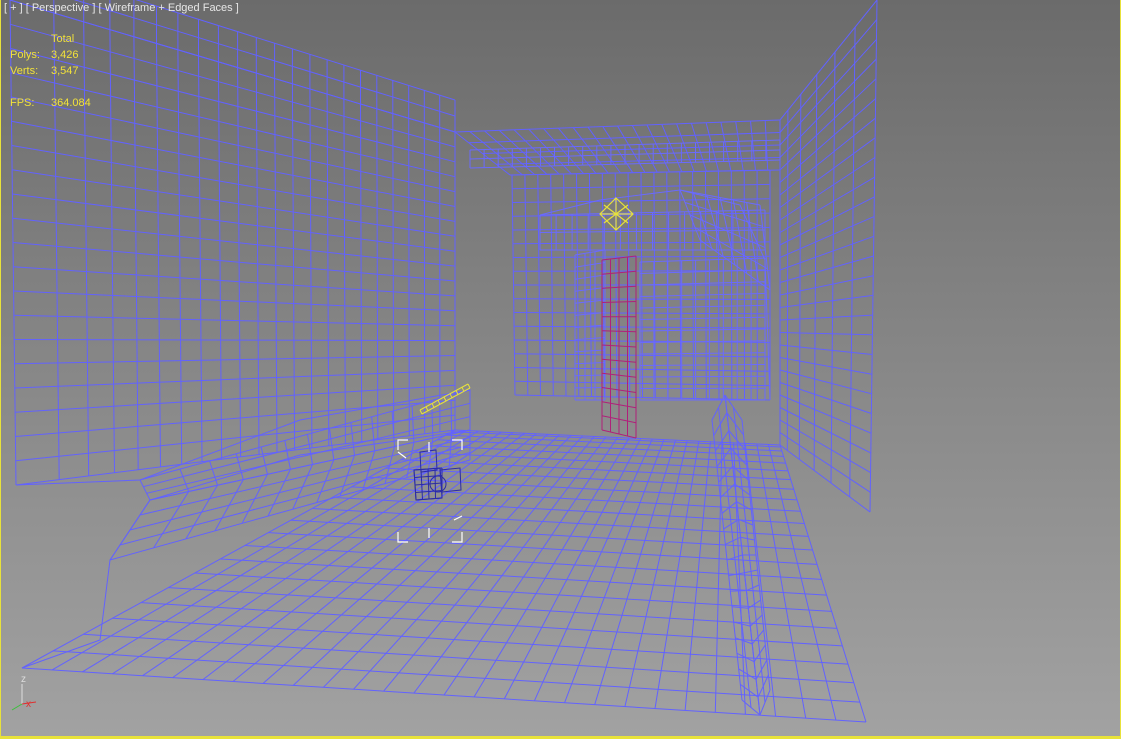 This screenshot has width=1121, height=739. I want to click on axis-x-label: x, so click(28, 704).